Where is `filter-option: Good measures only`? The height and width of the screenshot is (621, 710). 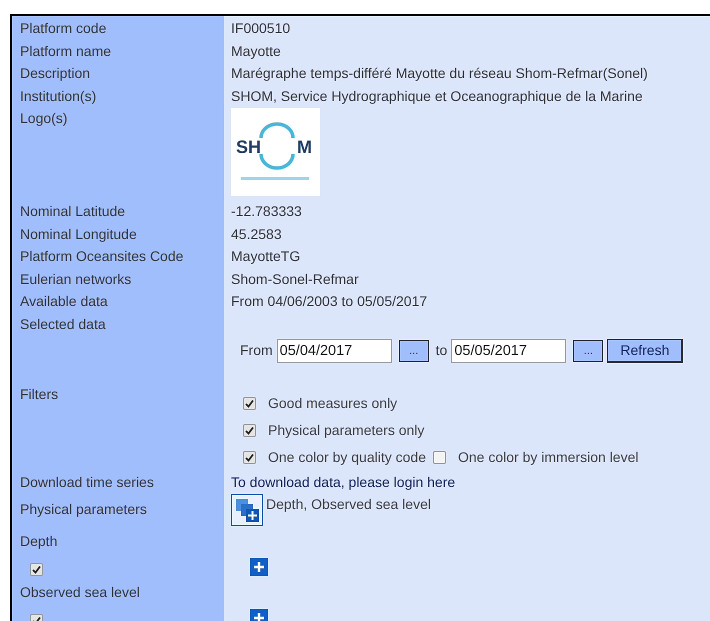
filter-option: Good measures only is located at coordinates (333, 403).